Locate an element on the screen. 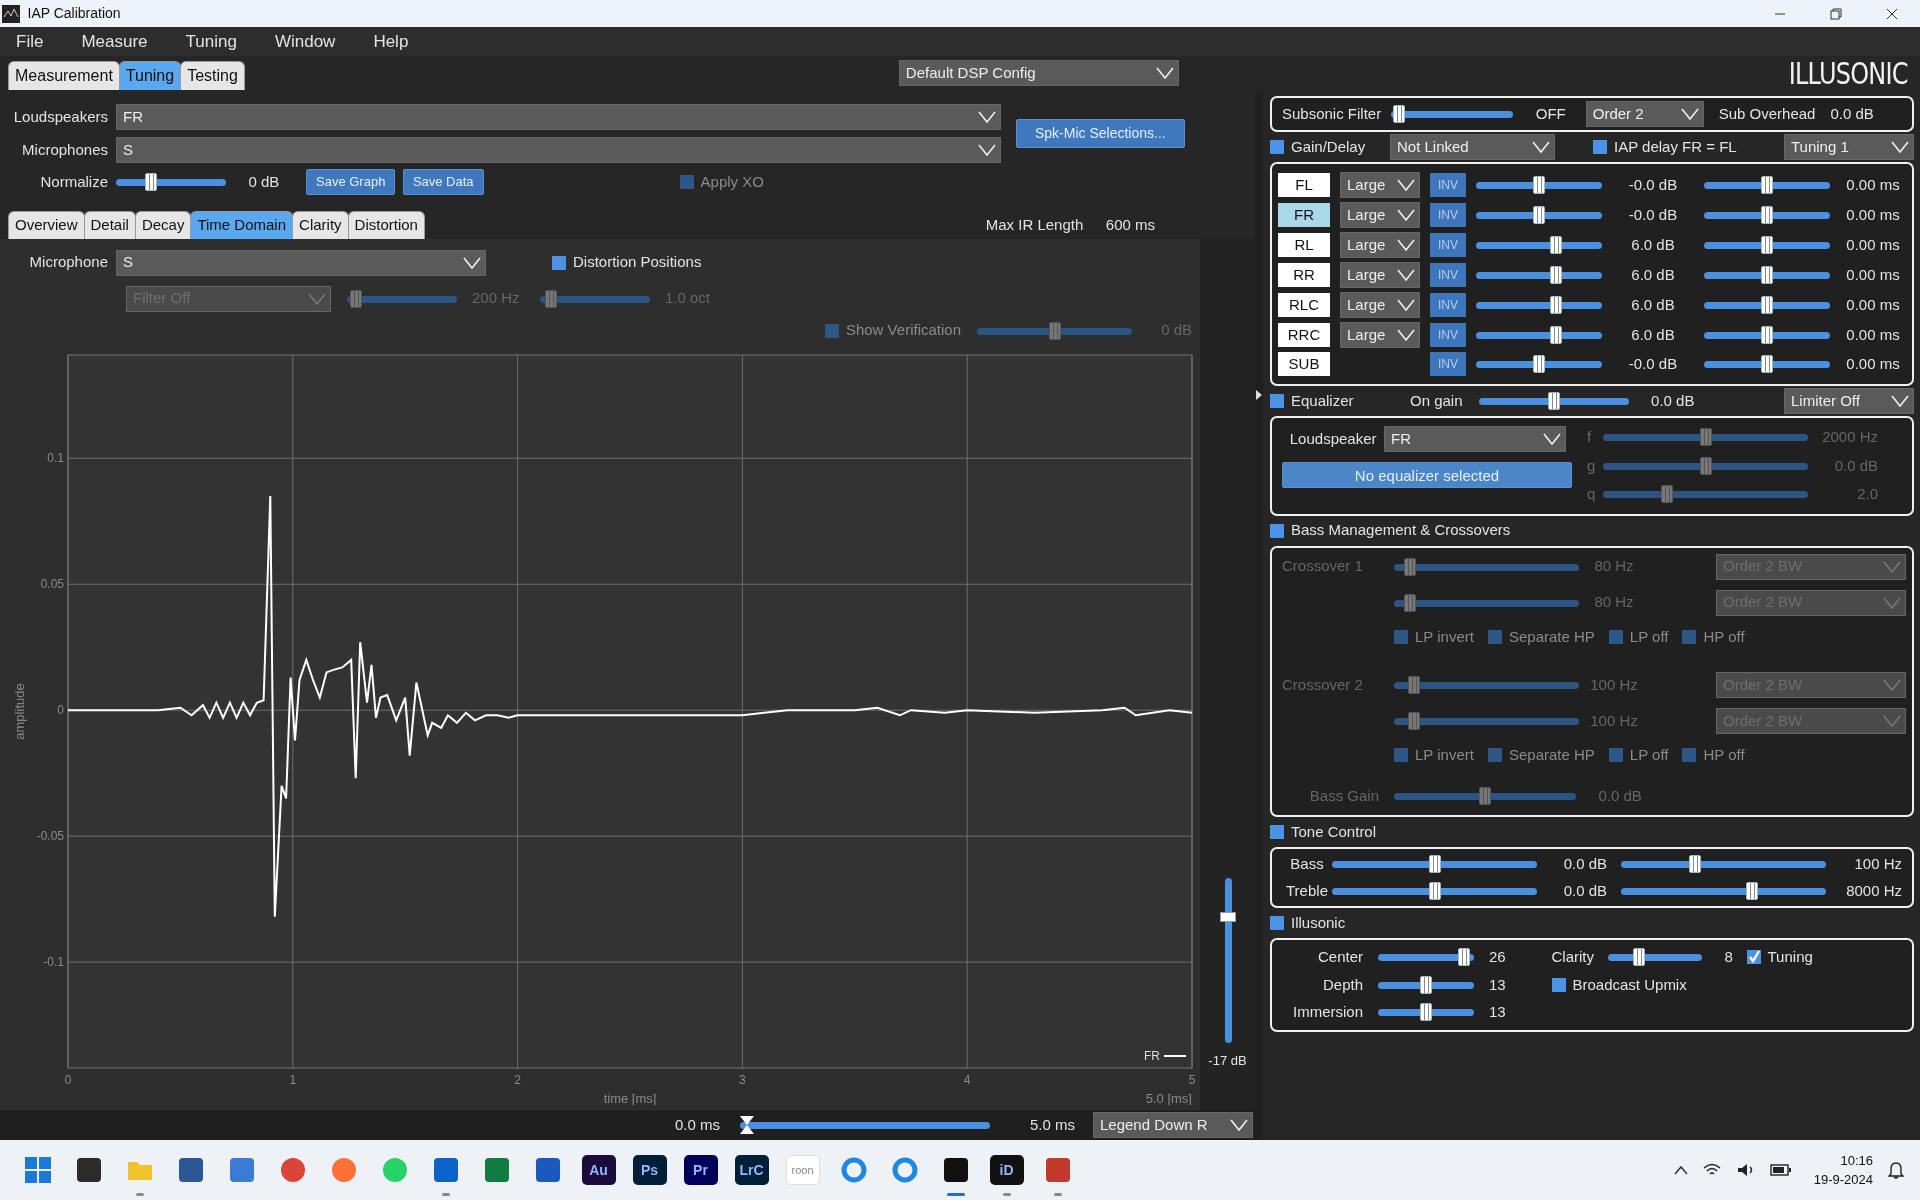 This screenshot has width=1920, height=1200. dropdown: Default DSP Config is located at coordinates (1038, 73).